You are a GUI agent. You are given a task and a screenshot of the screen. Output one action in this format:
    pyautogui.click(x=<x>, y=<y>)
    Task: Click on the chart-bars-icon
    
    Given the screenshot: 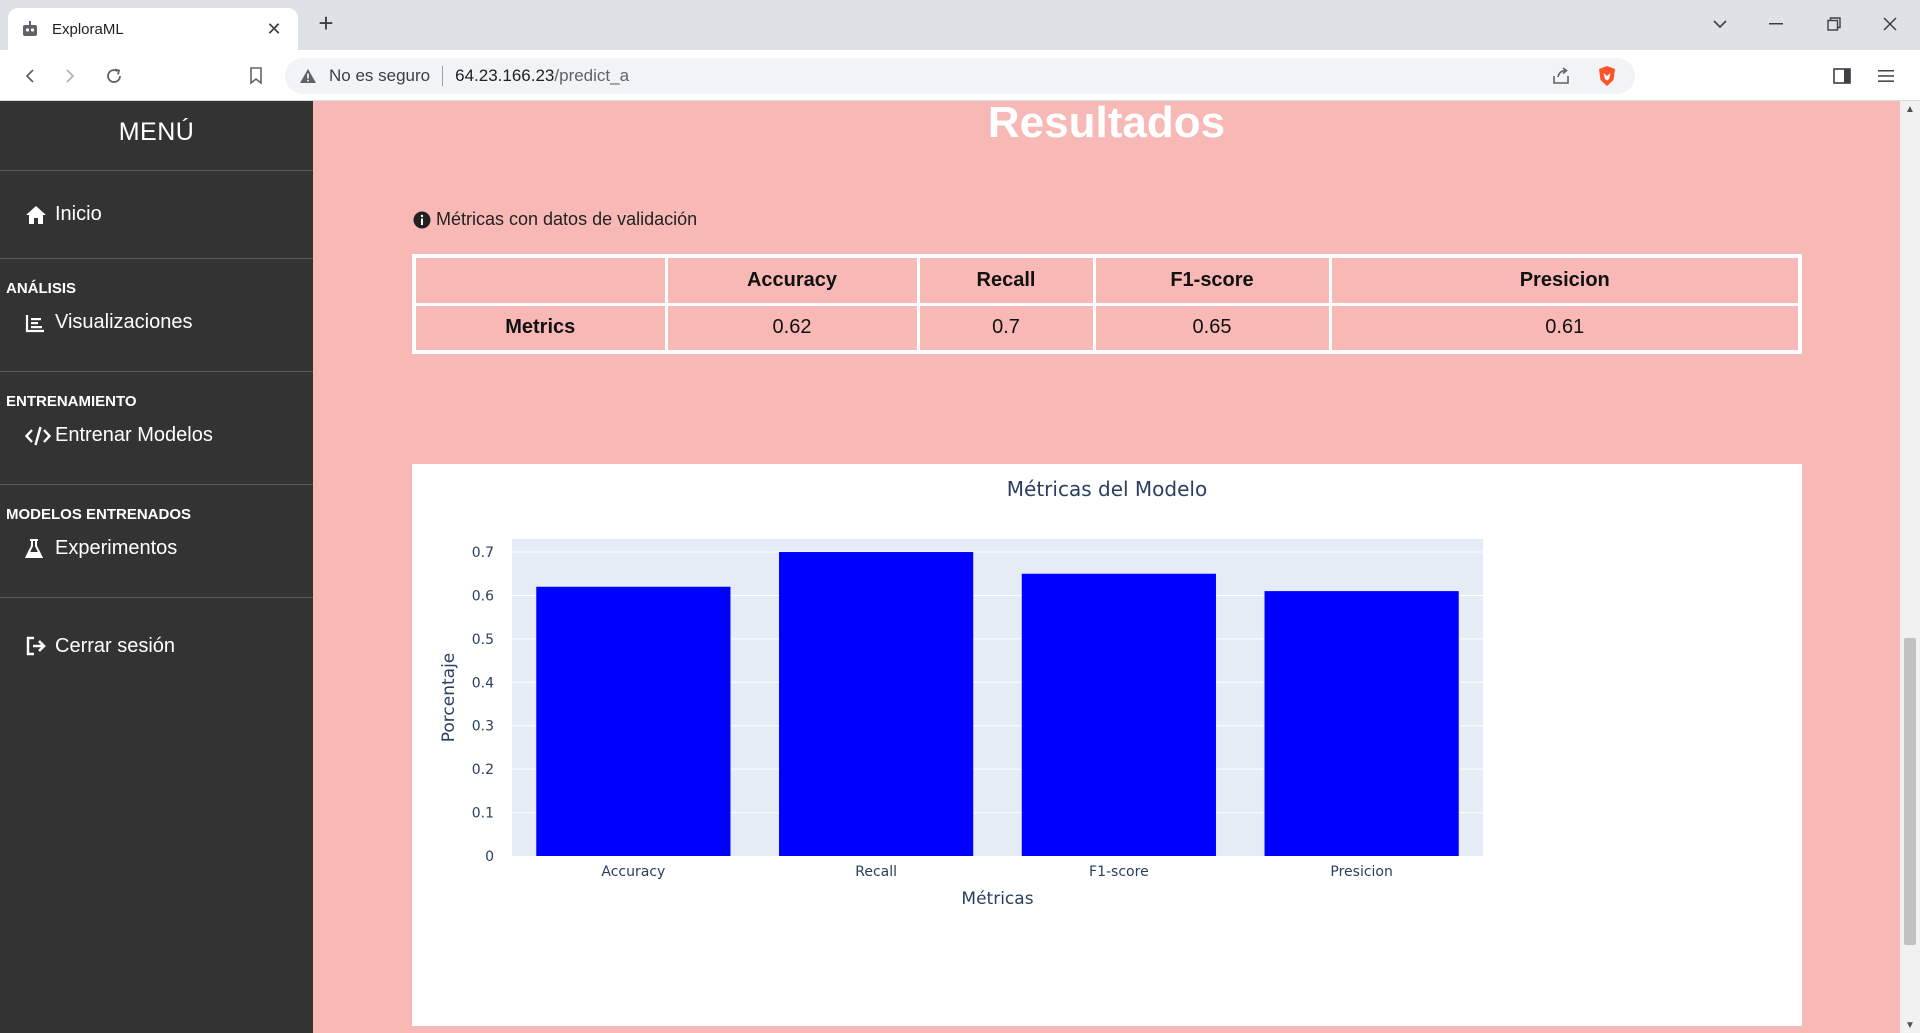 What is the action you would take?
    pyautogui.click(x=38, y=323)
    